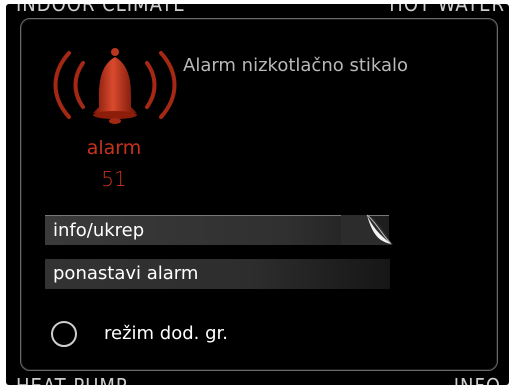  Describe the element at coordinates (166, 333) in the screenshot. I see `aid-mode-label: režim dod. gr.` at that location.